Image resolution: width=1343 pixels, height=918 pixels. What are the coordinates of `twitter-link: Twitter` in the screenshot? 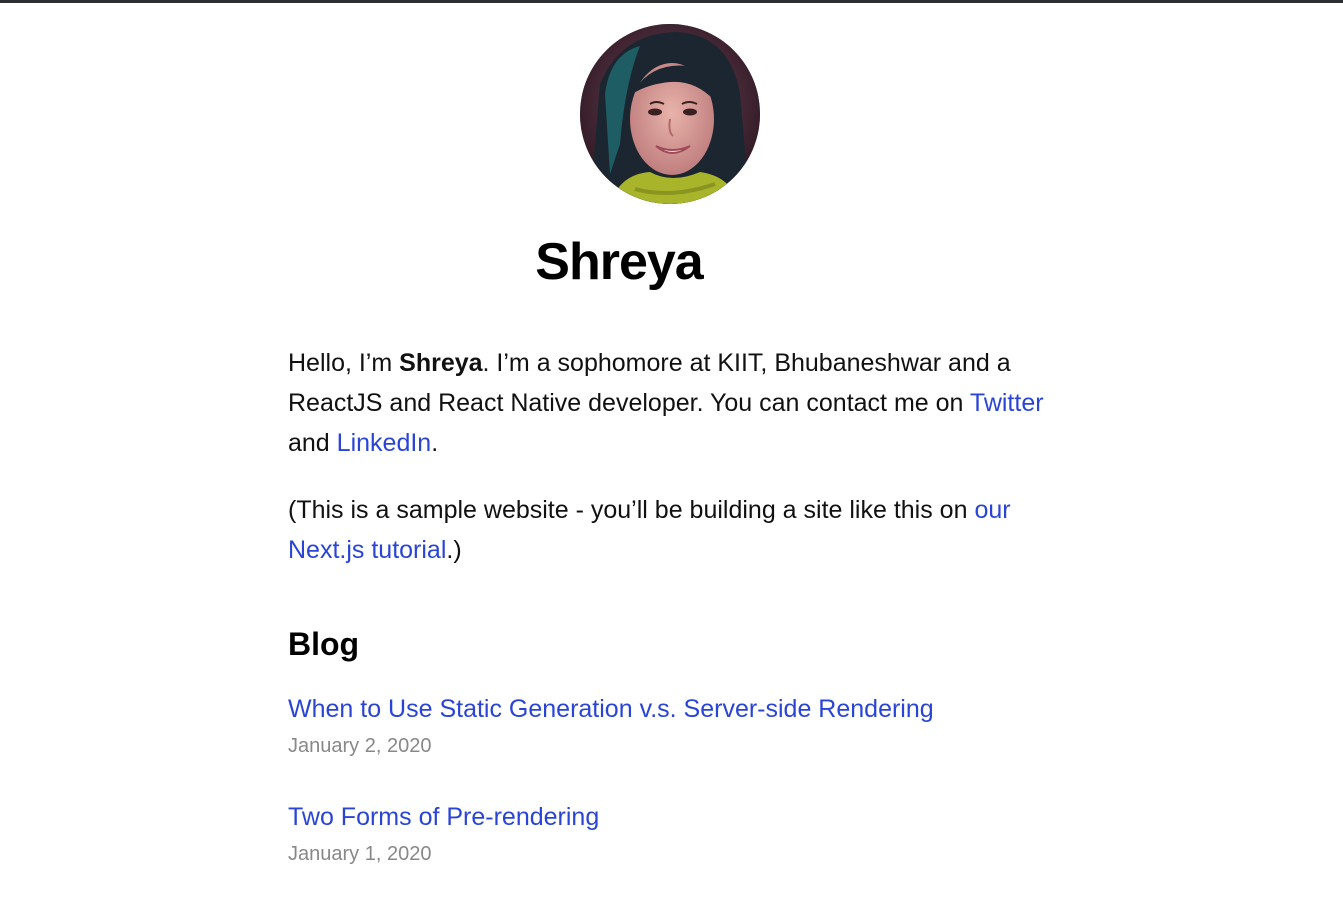 It's located at (1007, 403).